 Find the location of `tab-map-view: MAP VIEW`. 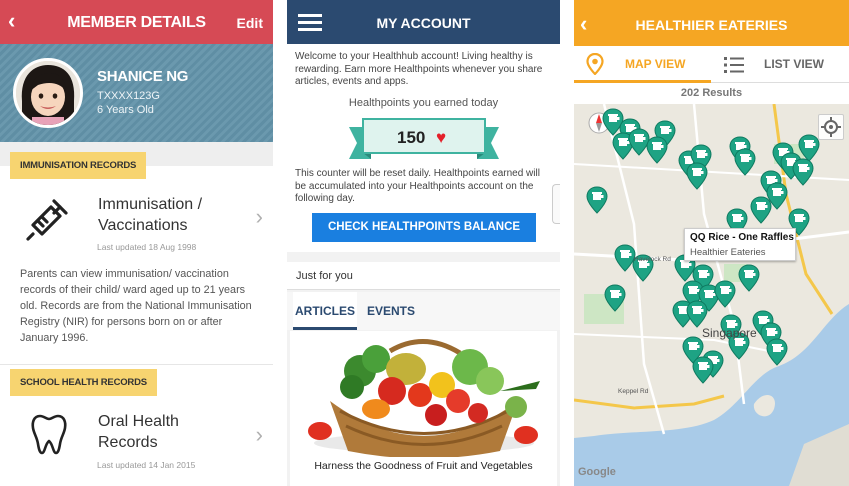

tab-map-view: MAP VIEW is located at coordinates (642, 64).